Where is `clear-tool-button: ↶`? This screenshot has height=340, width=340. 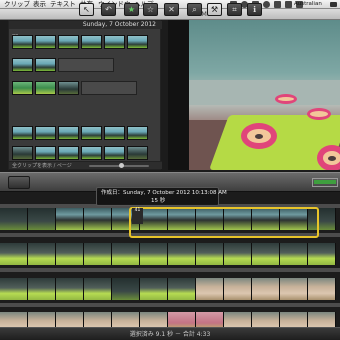
clear-tool-button: ↶ is located at coordinates (108, 9).